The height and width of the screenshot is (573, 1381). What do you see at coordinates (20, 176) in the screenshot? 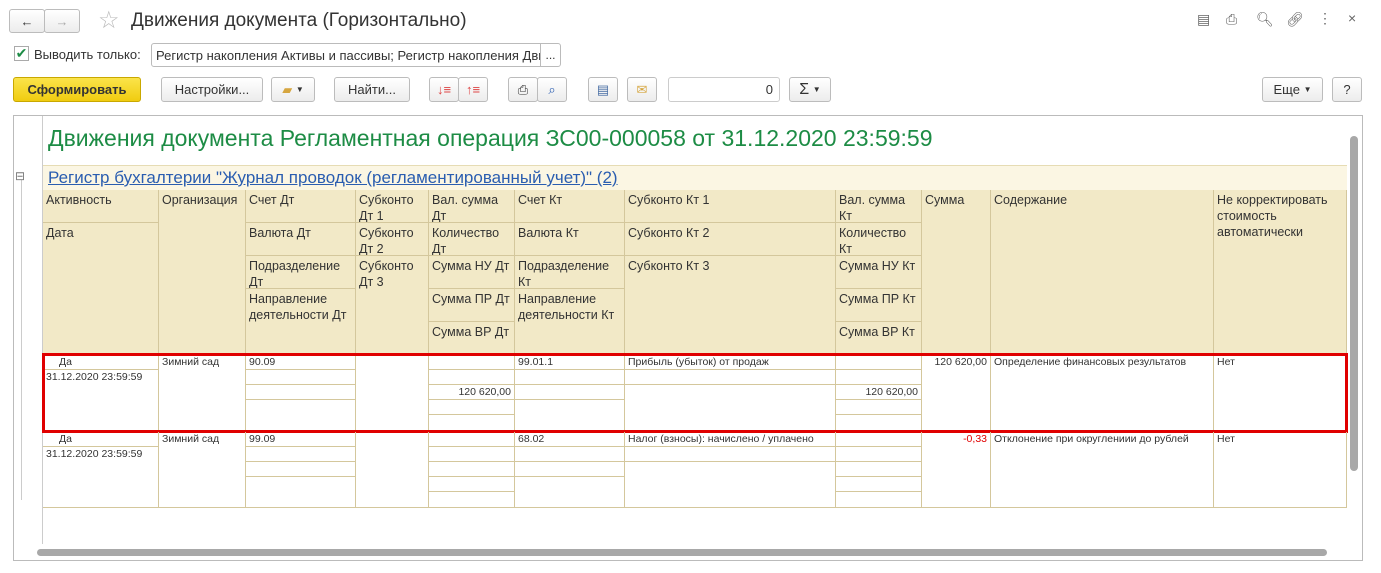
I see `collapse-icon: ⊟` at bounding box center [20, 176].